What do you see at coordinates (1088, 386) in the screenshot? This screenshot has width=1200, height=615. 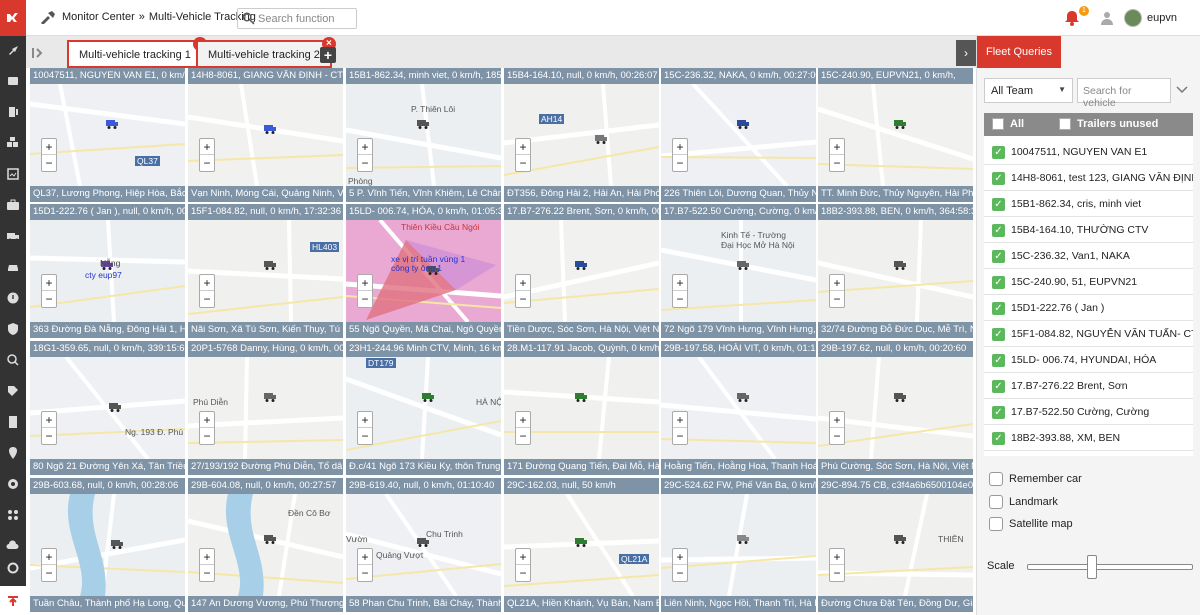 I see `vehicle-list-item: ✓ 17.B7-276.22 Brent, Sơn` at bounding box center [1088, 386].